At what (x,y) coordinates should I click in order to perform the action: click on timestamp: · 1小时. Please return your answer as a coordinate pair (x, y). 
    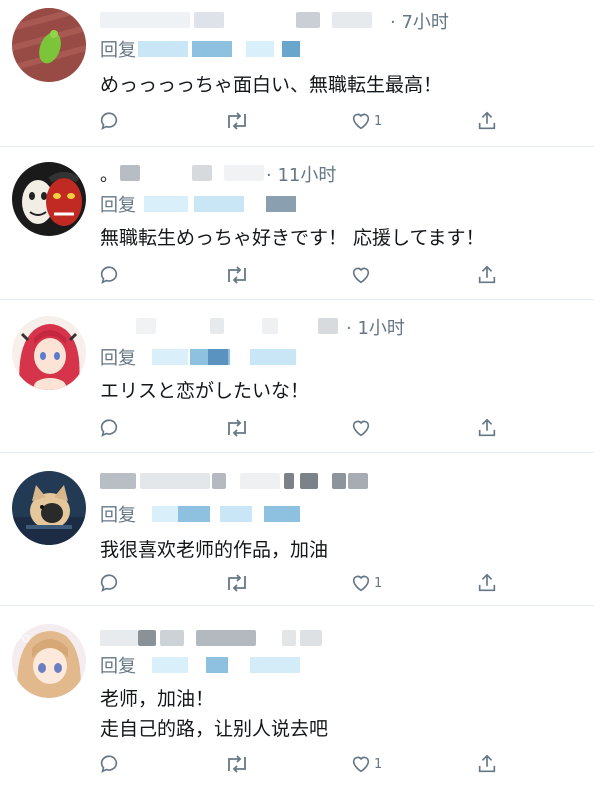
    Looking at the image, I should click on (375, 327).